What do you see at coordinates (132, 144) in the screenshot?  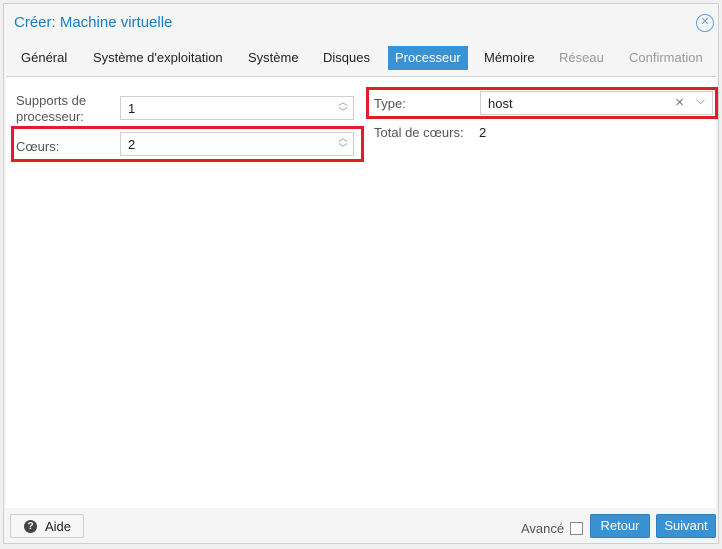 I see `cores-value: 2` at bounding box center [132, 144].